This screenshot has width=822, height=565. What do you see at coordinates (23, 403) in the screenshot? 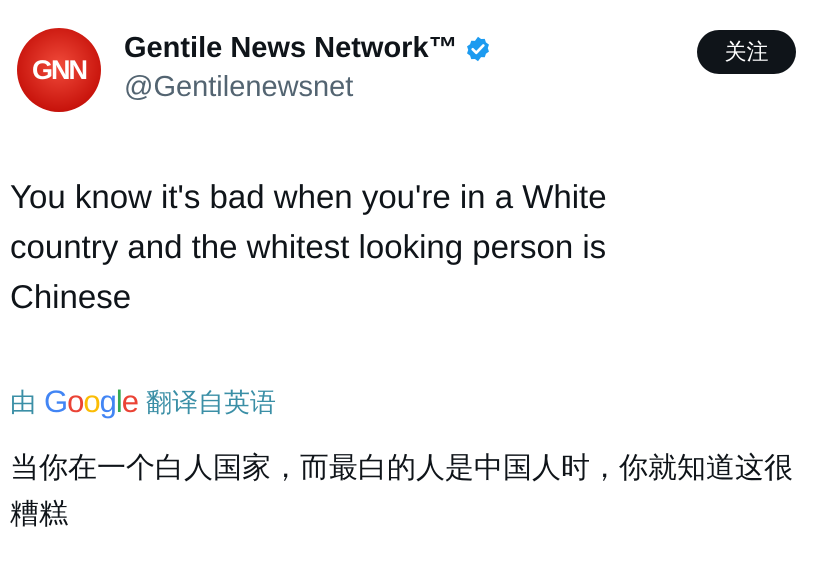
I see `translation-prefix: 由` at bounding box center [23, 403].